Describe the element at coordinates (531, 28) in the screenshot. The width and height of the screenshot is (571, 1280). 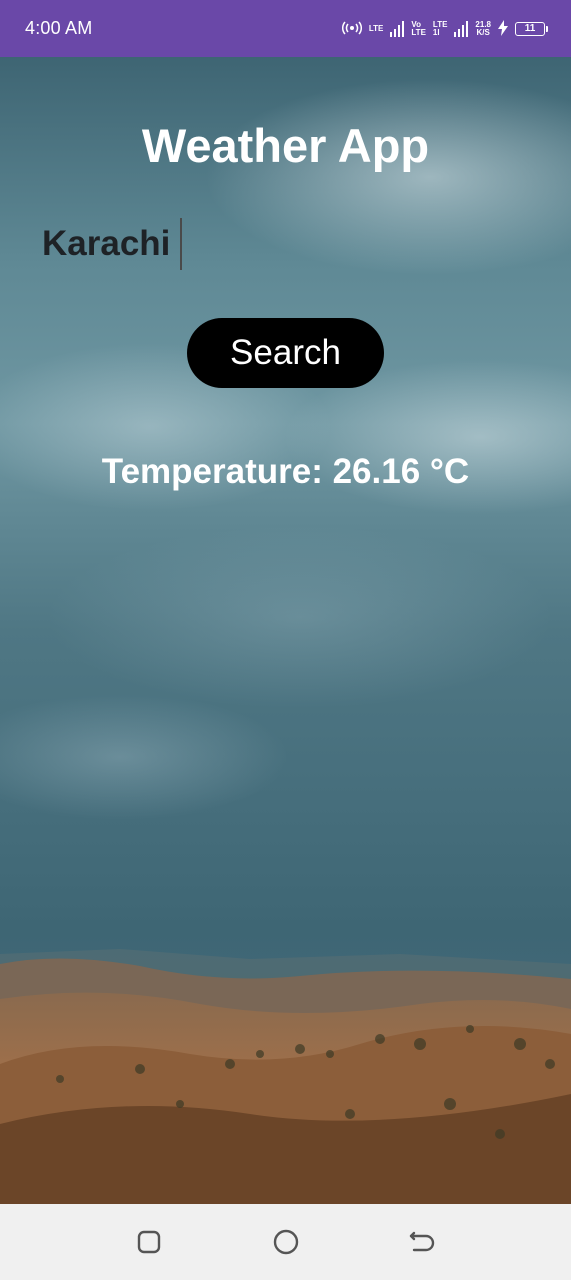
I see `battery-icon: 11` at that location.